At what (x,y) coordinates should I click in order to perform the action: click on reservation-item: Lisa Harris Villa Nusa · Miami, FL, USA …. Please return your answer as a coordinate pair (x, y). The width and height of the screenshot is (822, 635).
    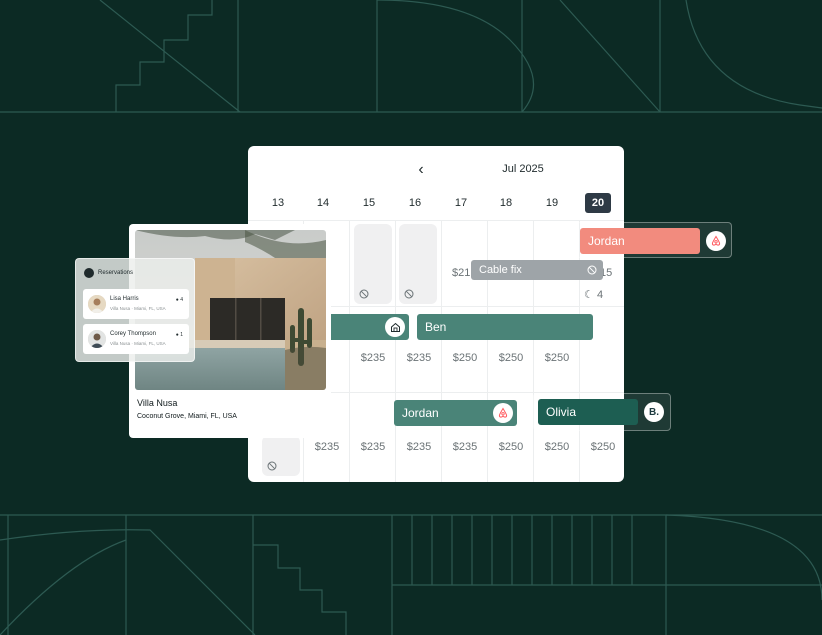
    Looking at the image, I should click on (136, 304).